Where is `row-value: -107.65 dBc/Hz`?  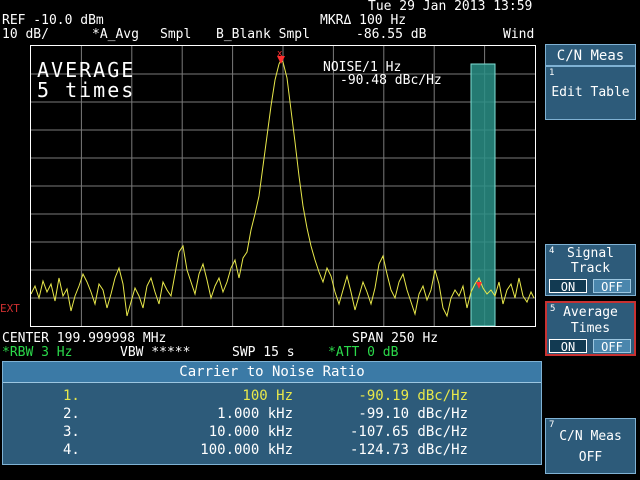
row-value: -107.65 dBc/Hz is located at coordinates (408, 432).